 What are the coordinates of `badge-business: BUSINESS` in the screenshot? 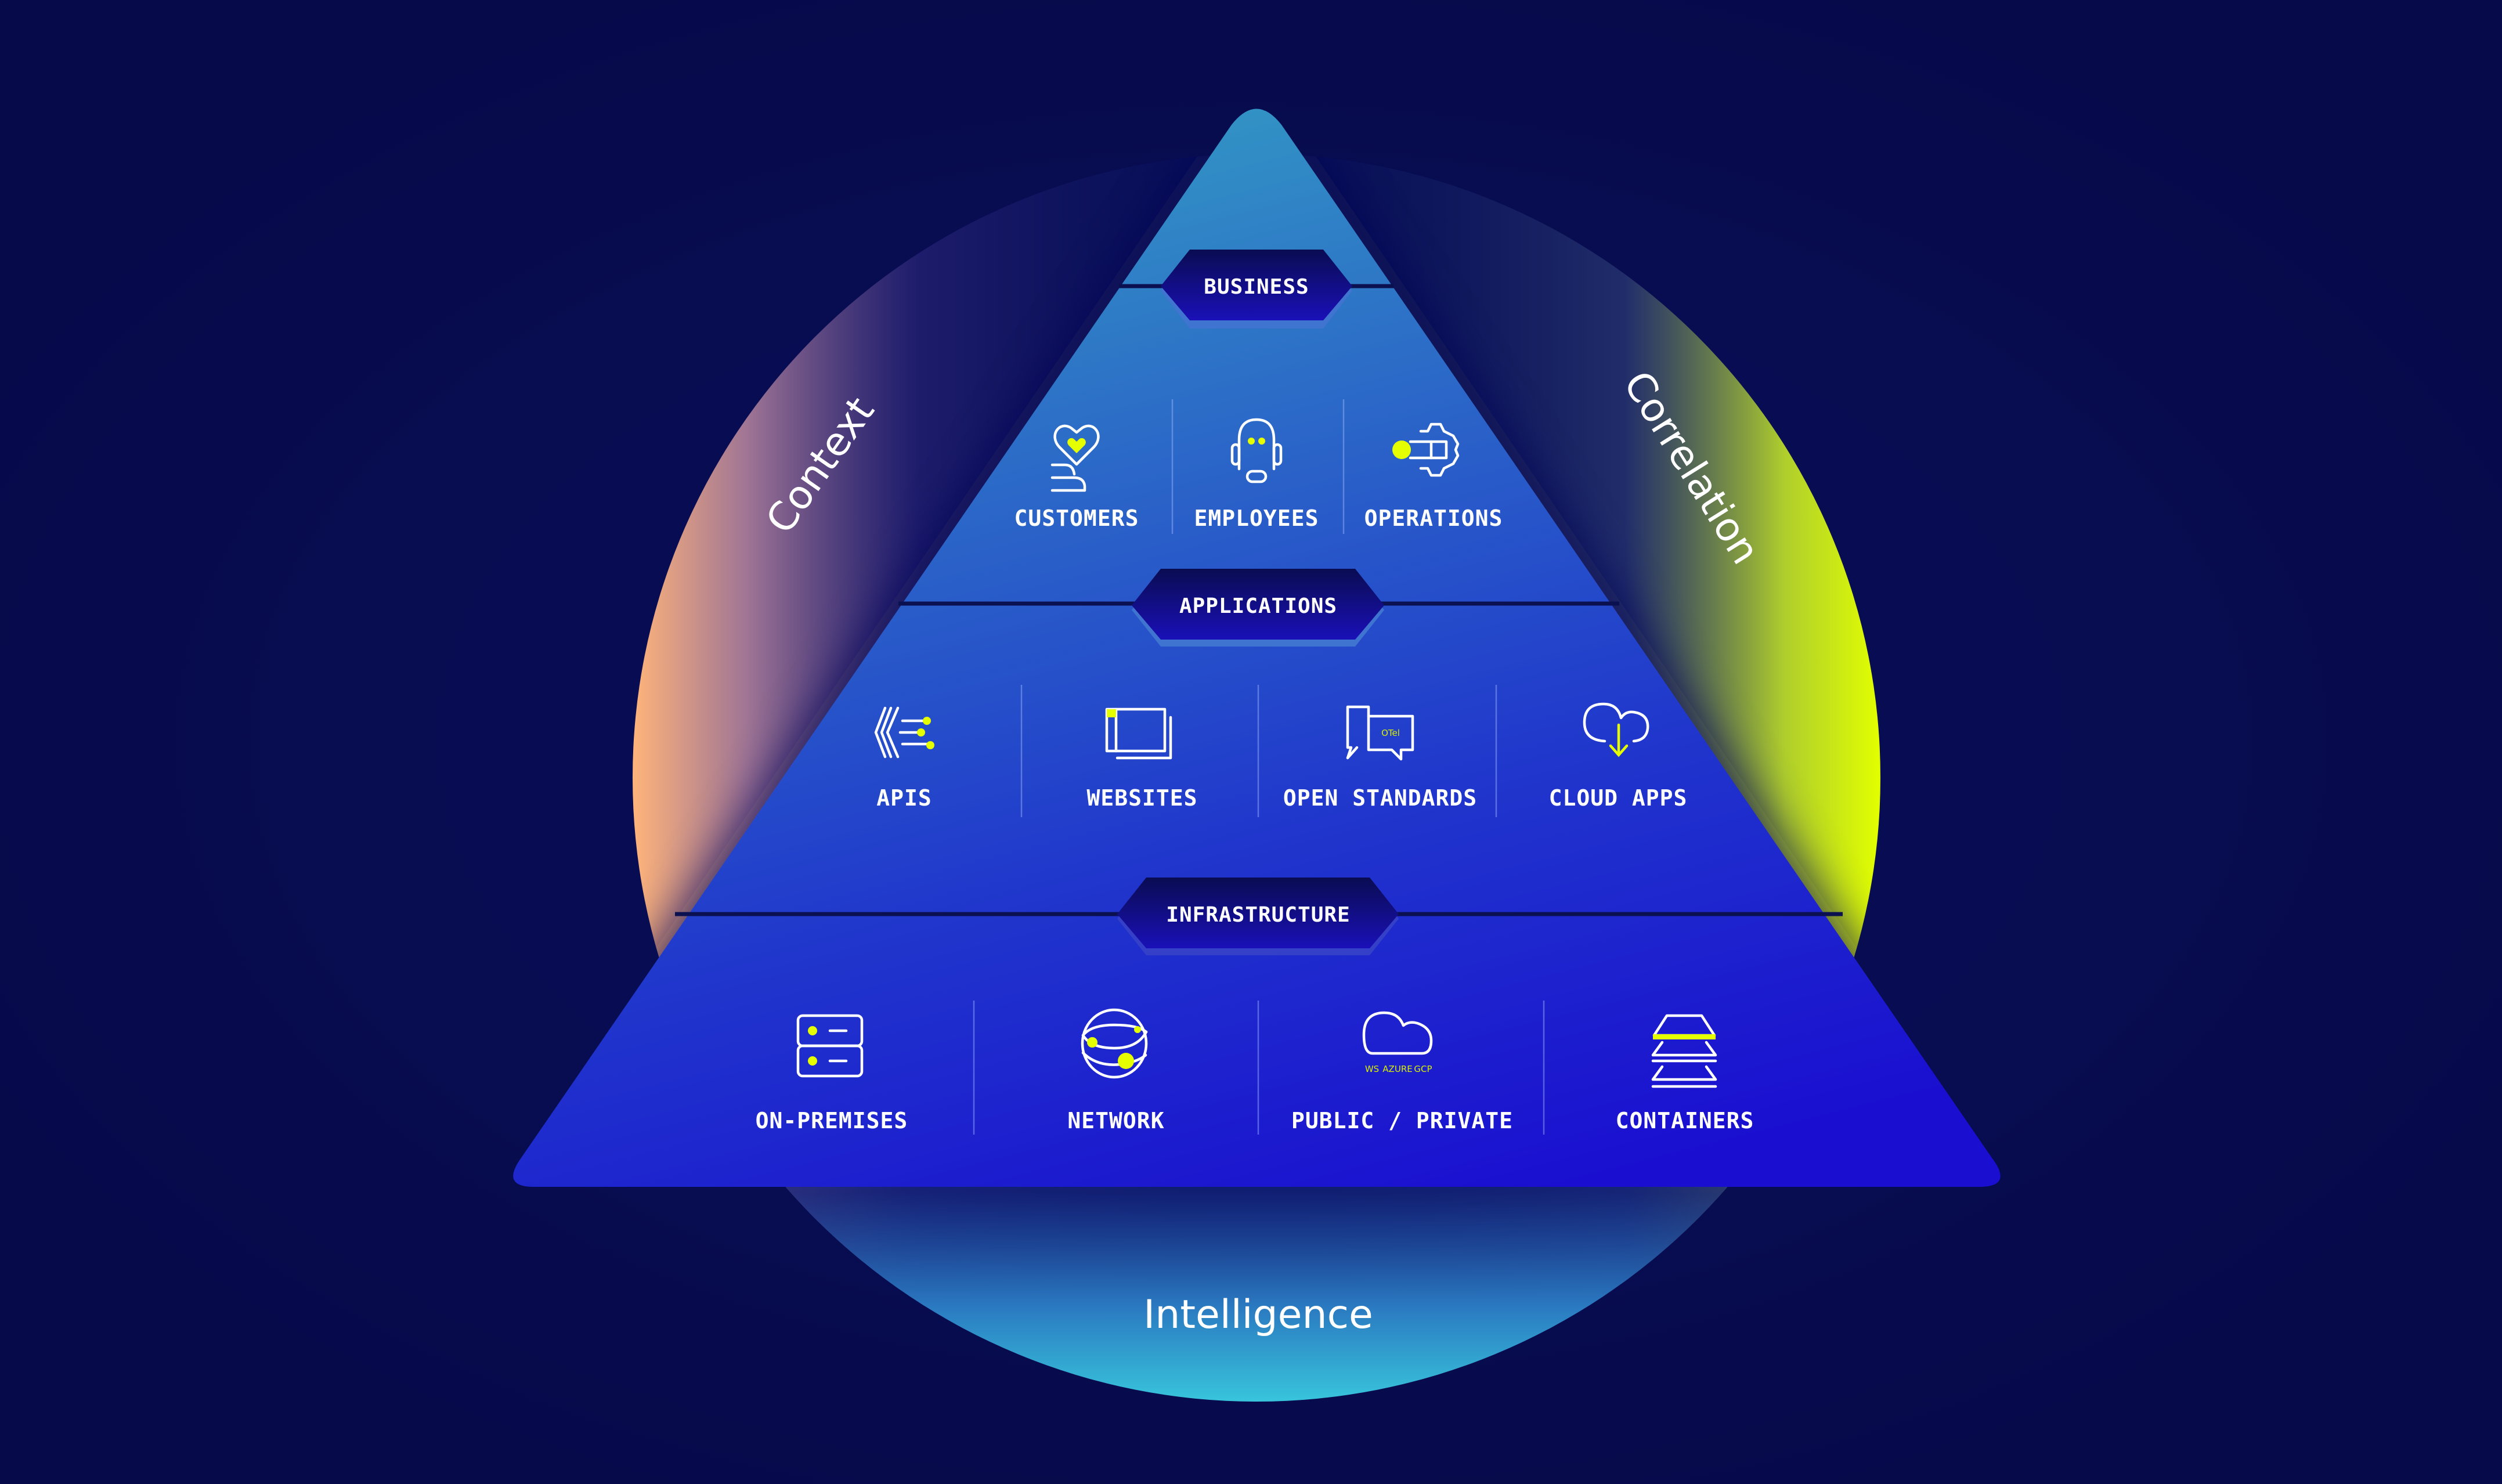 It's located at (1256, 289).